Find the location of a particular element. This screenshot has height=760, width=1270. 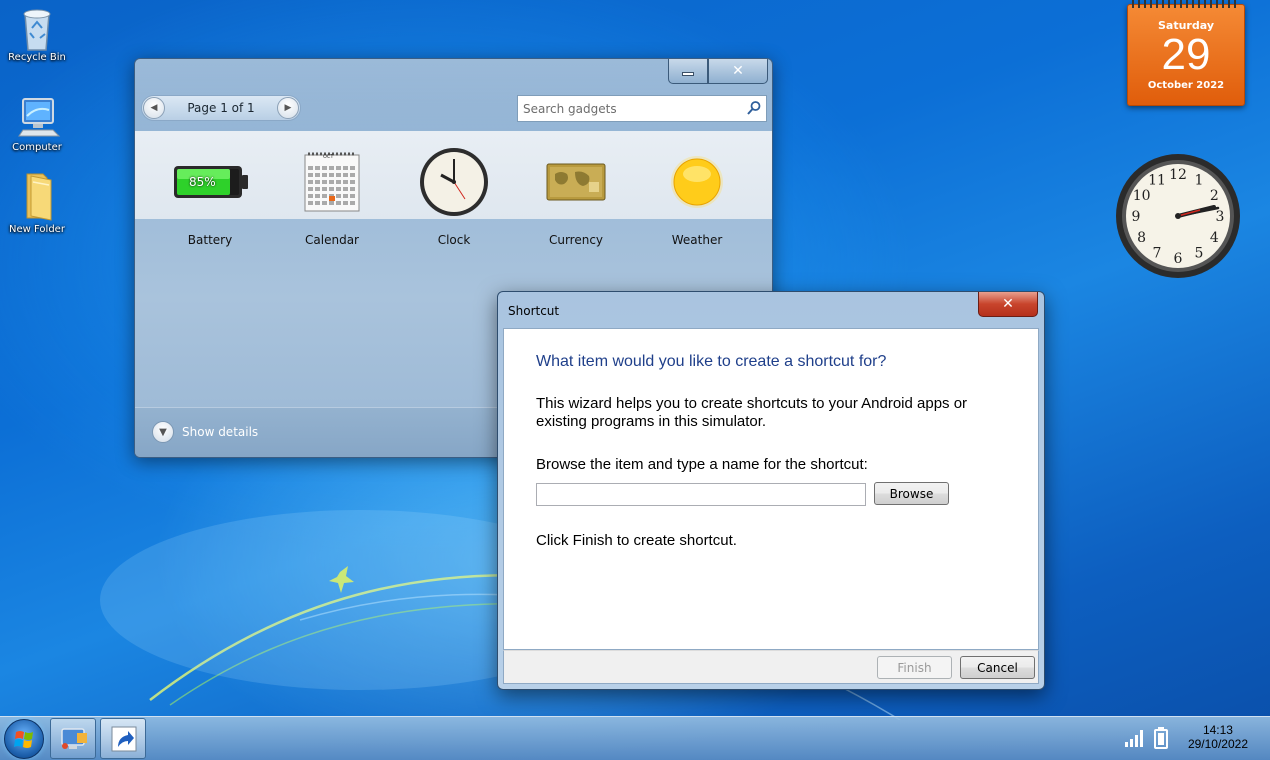

system-tray: 14:13 29/10/2022 is located at coordinates (1195, 738).